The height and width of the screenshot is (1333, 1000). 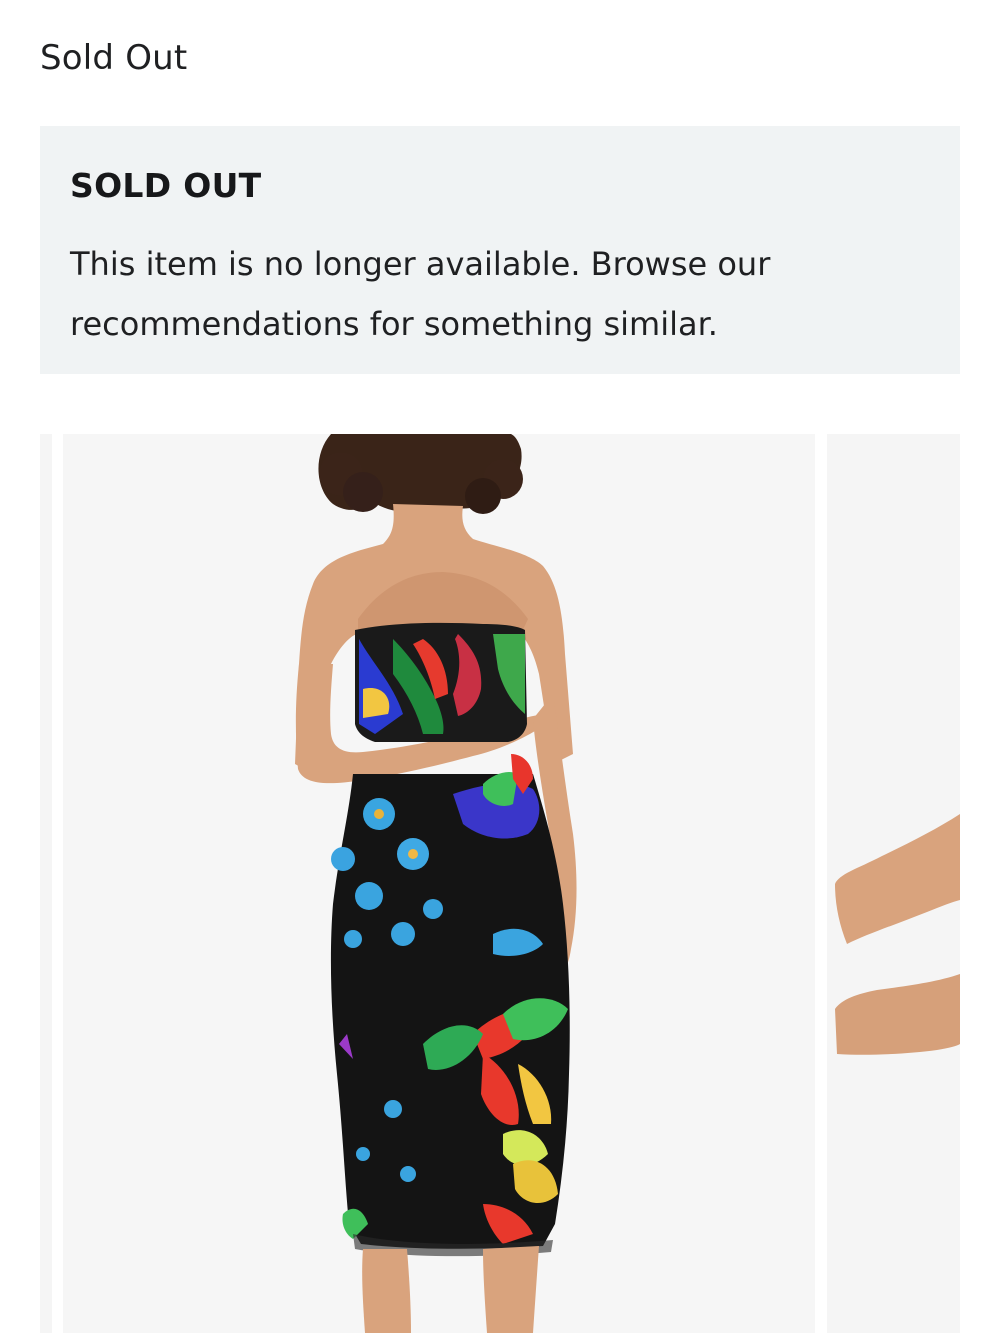 What do you see at coordinates (46, 883) in the screenshot?
I see `previous-image-slide` at bounding box center [46, 883].